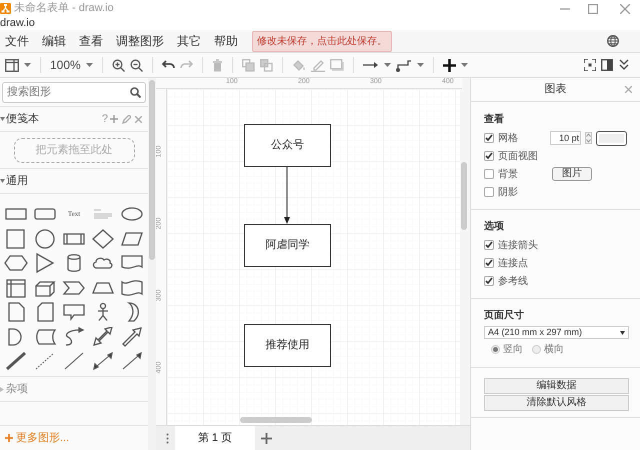 The height and width of the screenshot is (450, 640). Describe the element at coordinates (287, 195) in the screenshot. I see `connector-arrow` at that location.